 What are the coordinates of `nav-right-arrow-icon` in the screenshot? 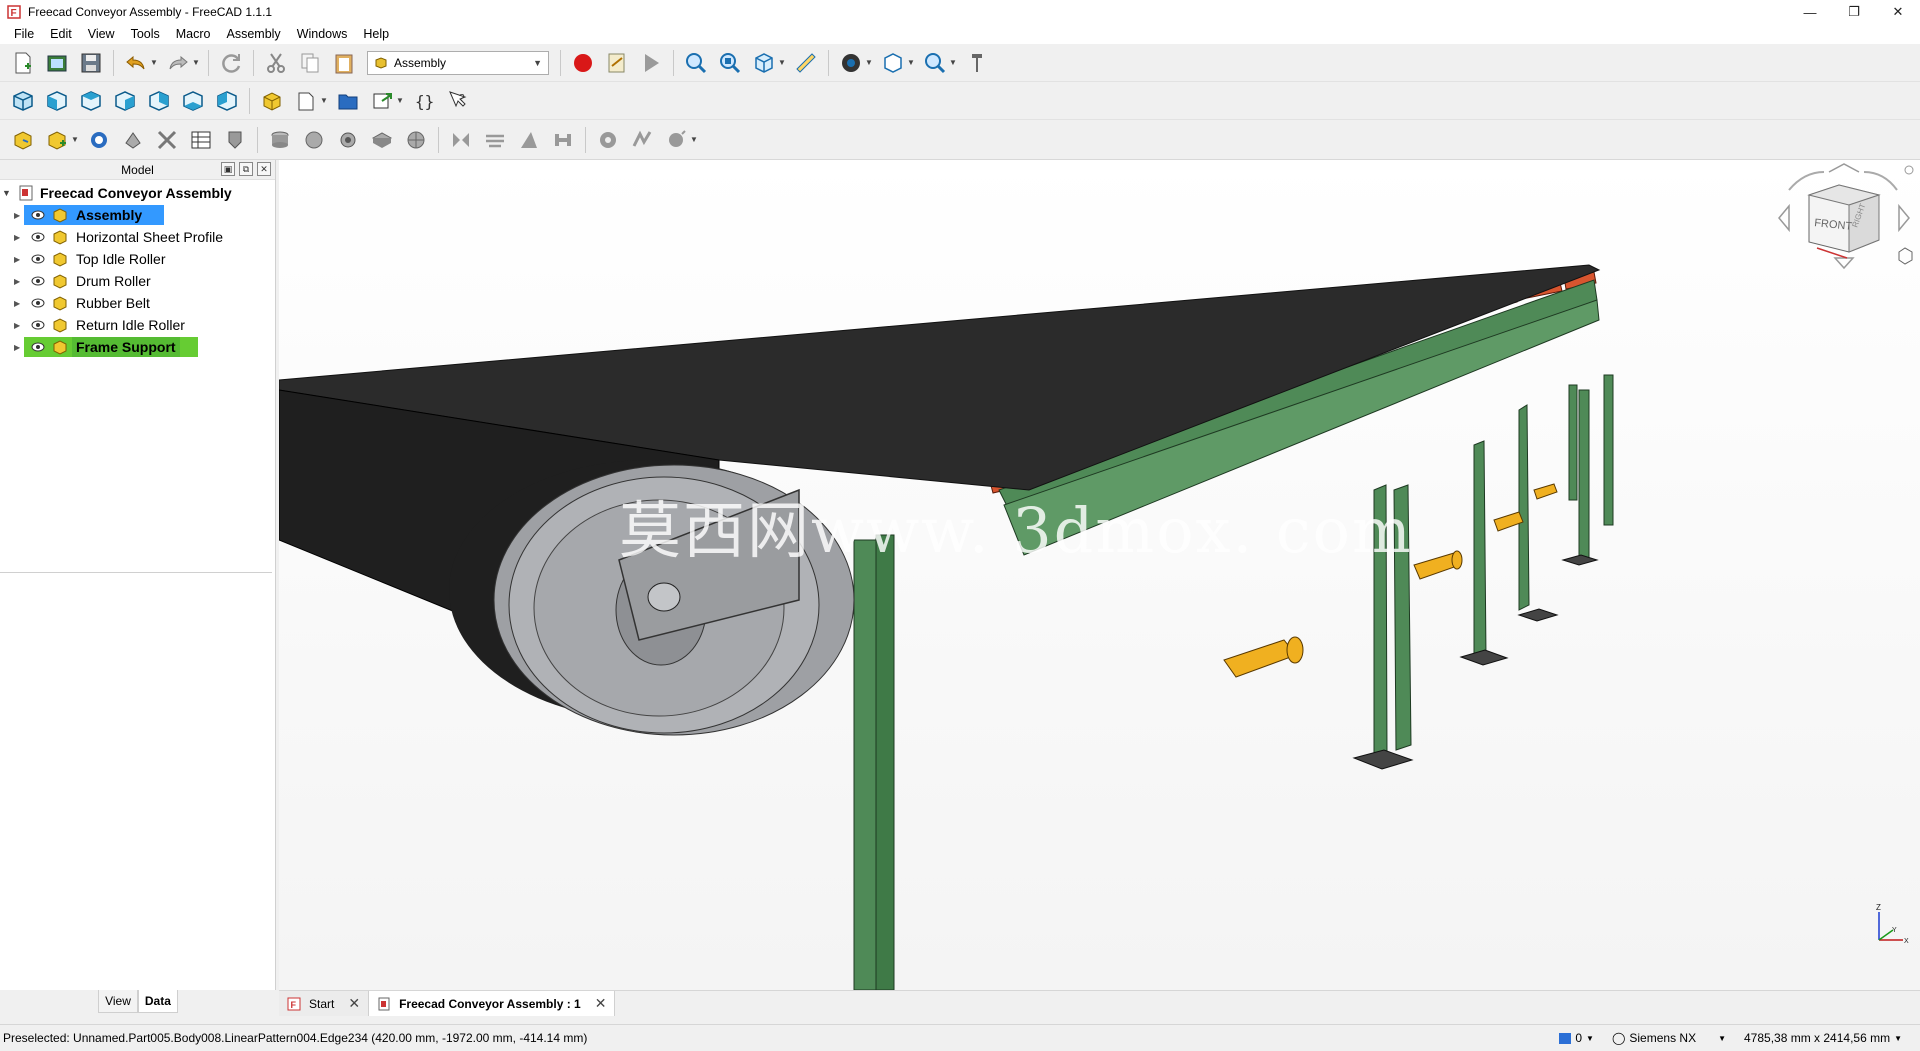 It's located at (1904, 218).